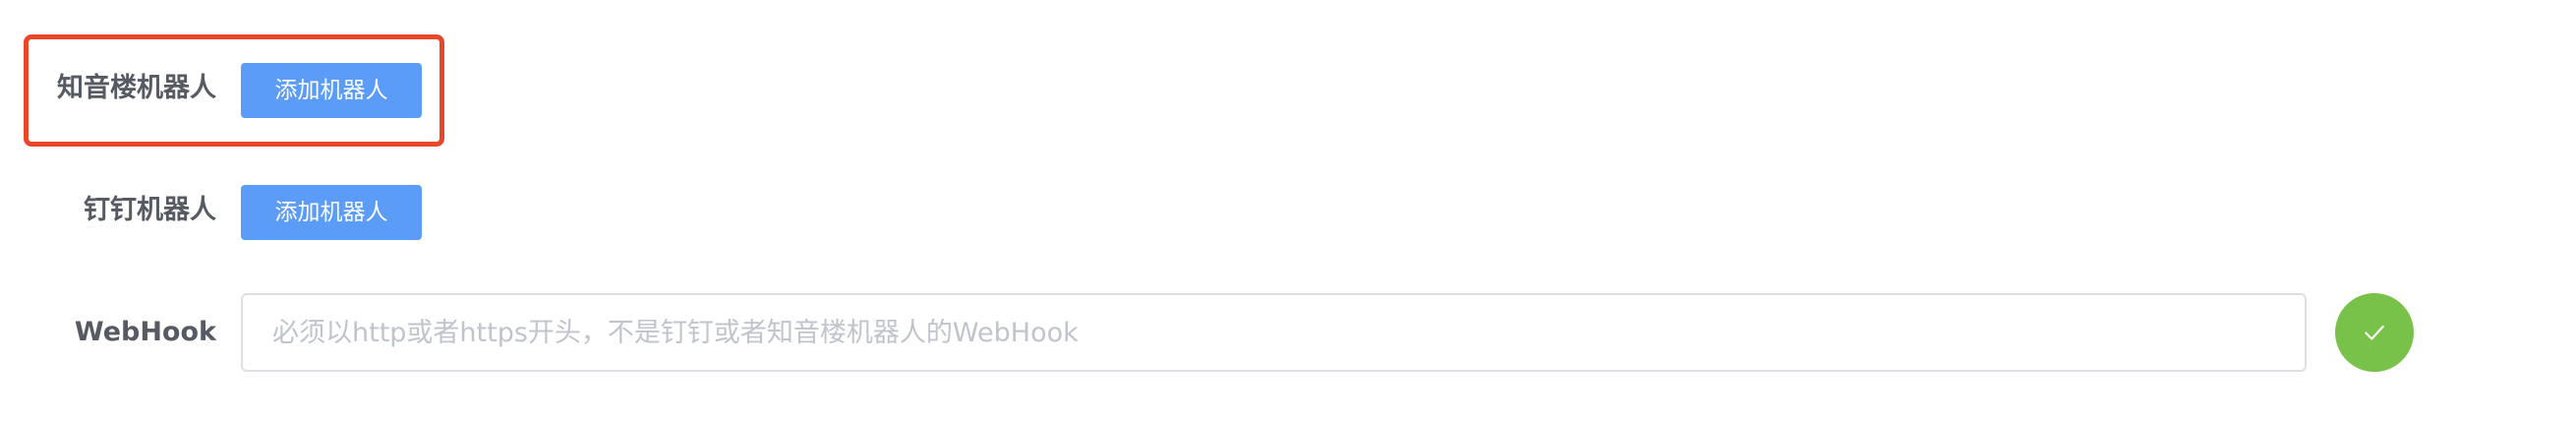  What do you see at coordinates (136, 88) in the screenshot?
I see `zhiyinlou-robot-label: 知音楼机器人` at bounding box center [136, 88].